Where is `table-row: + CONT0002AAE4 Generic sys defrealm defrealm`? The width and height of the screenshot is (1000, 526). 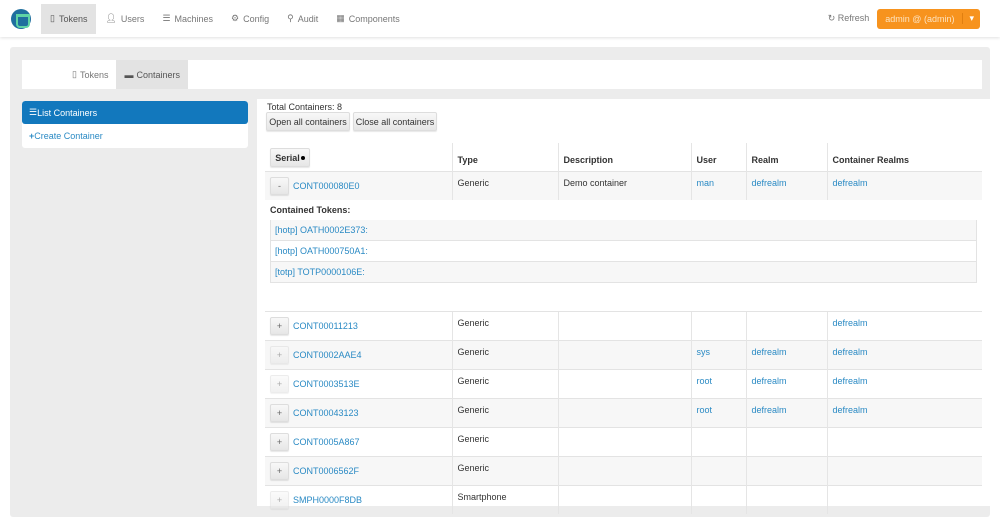
table-row: + CONT0002AAE4 Generic sys defrealm defrealm is located at coordinates (623, 354).